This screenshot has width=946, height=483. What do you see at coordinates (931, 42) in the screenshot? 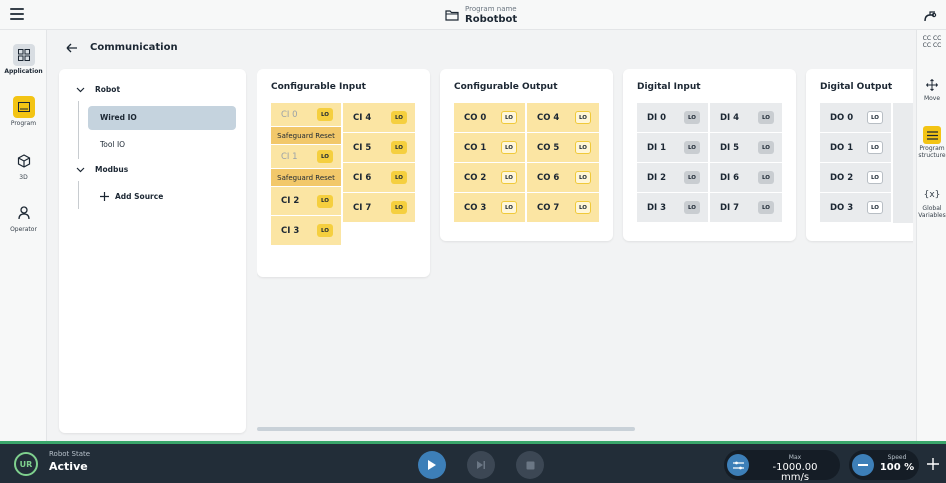
I see `tool-cc: CC CC CC CC` at bounding box center [931, 42].